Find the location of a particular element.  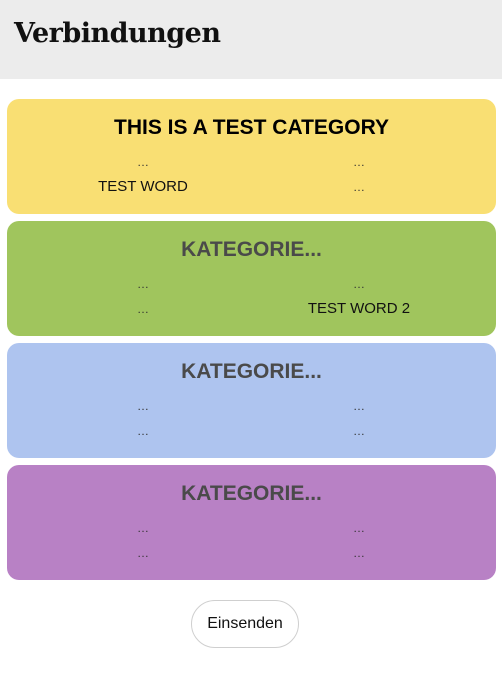

word-slot: TEST WORD is located at coordinates (143, 187).